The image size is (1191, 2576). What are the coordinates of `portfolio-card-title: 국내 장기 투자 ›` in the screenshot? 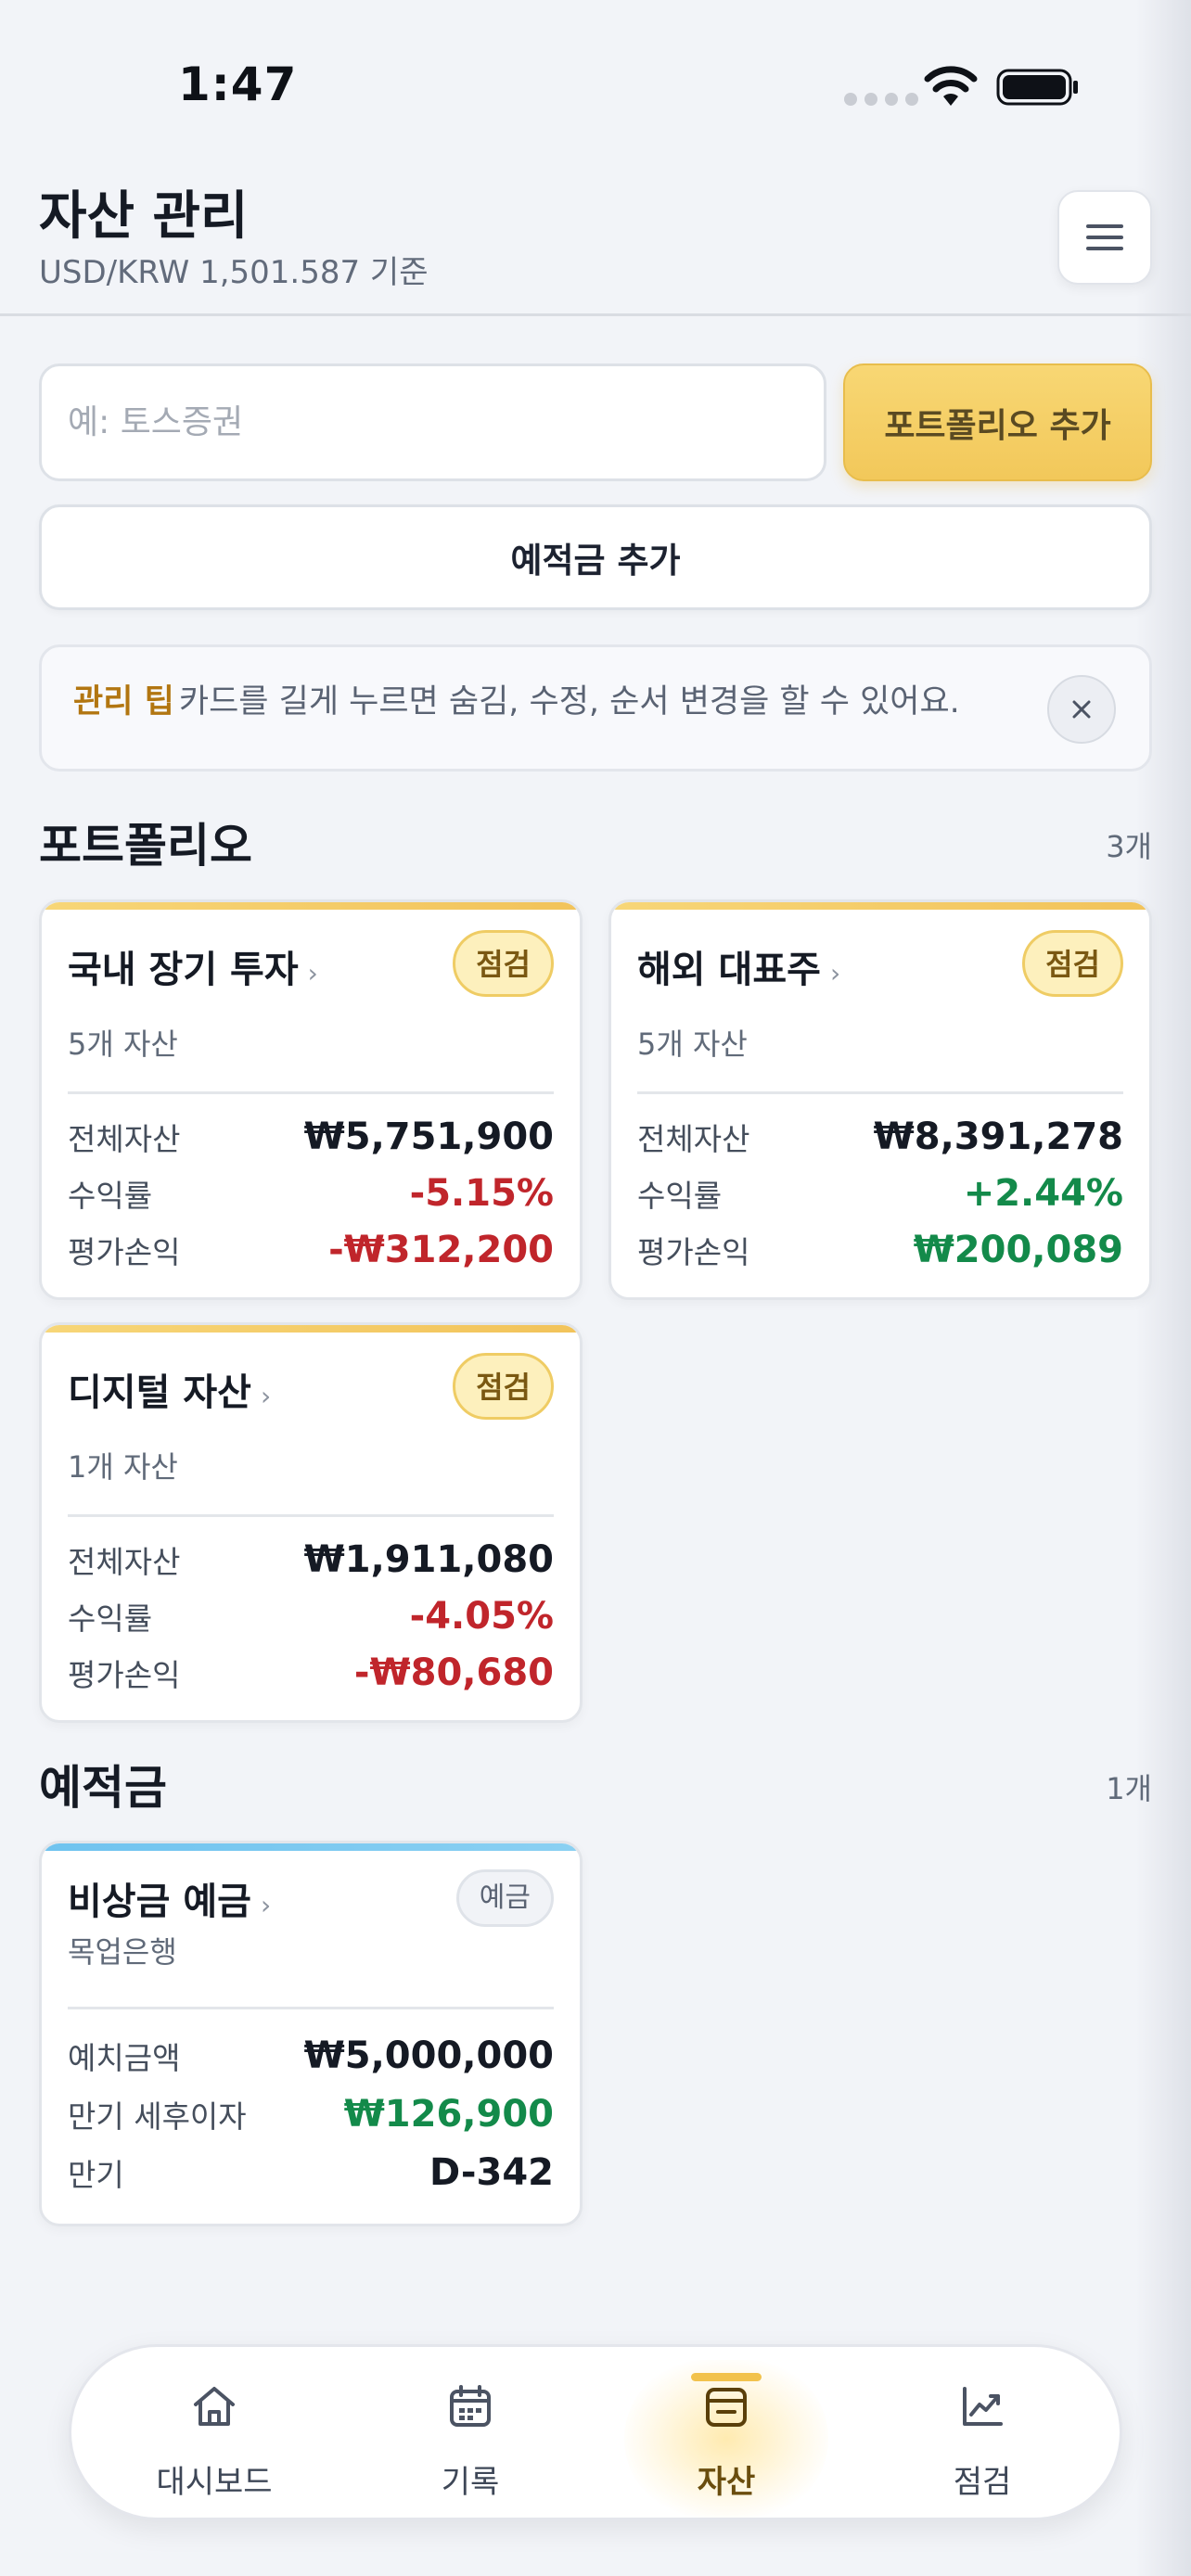 It's located at (193, 970).